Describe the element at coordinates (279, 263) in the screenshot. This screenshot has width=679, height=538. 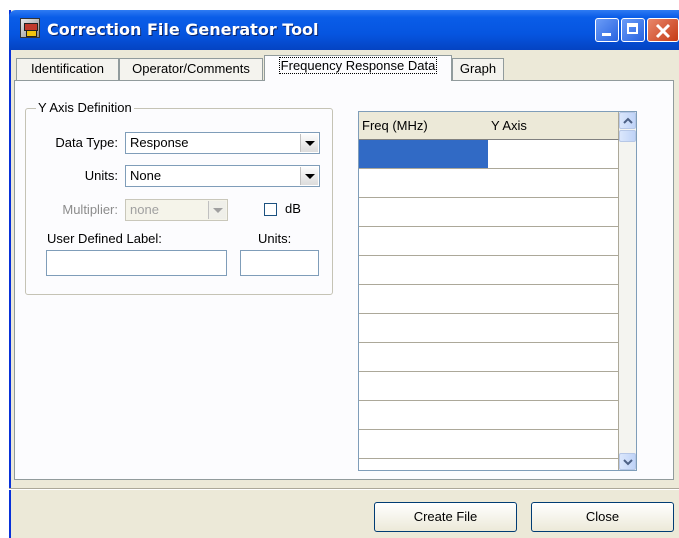
I see `user-units-input` at that location.